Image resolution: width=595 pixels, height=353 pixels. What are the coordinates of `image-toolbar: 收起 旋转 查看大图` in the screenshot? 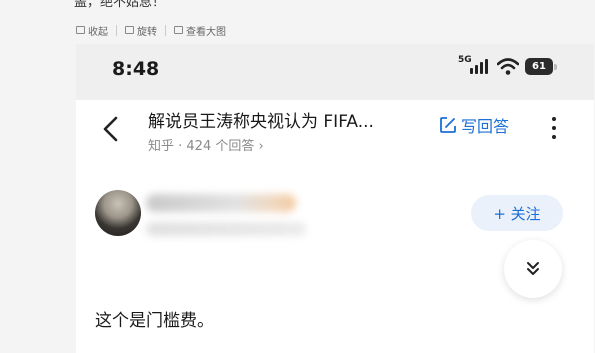 It's located at (151, 30).